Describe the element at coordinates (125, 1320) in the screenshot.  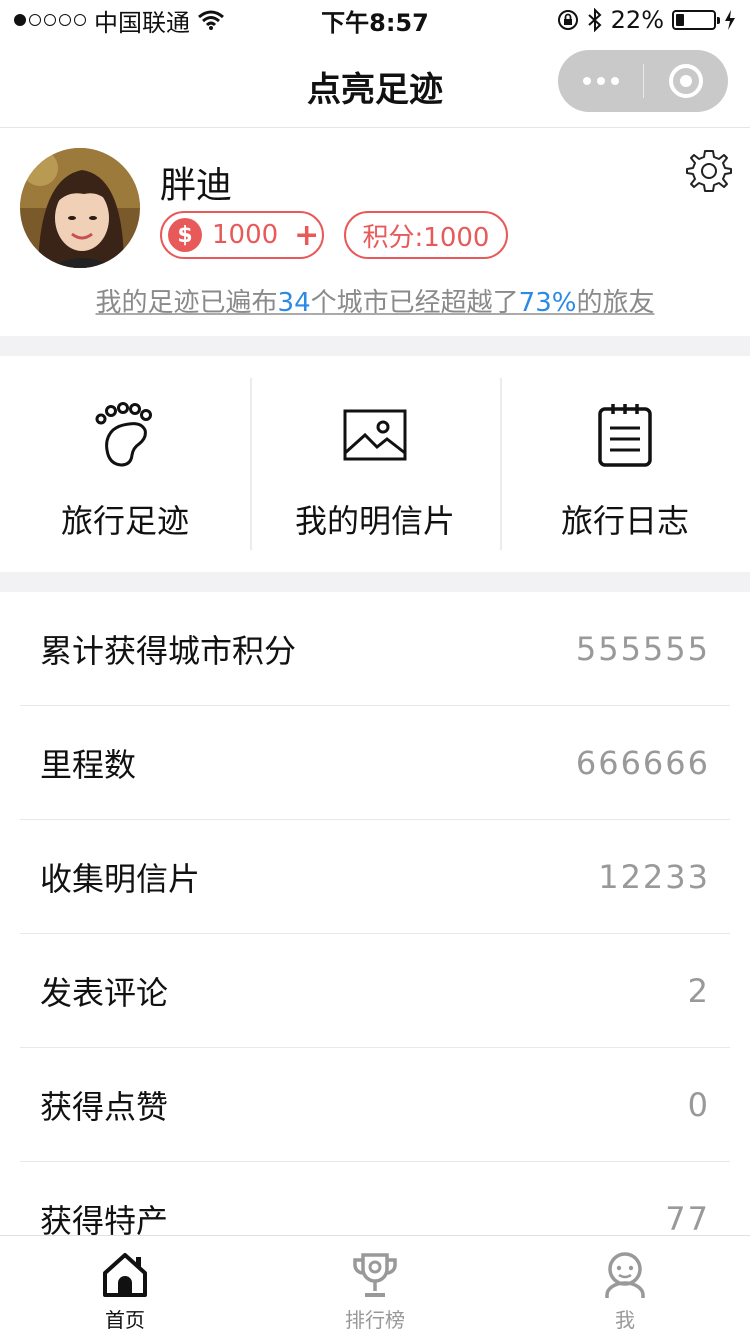
I see `tab-label: 首页` at that location.